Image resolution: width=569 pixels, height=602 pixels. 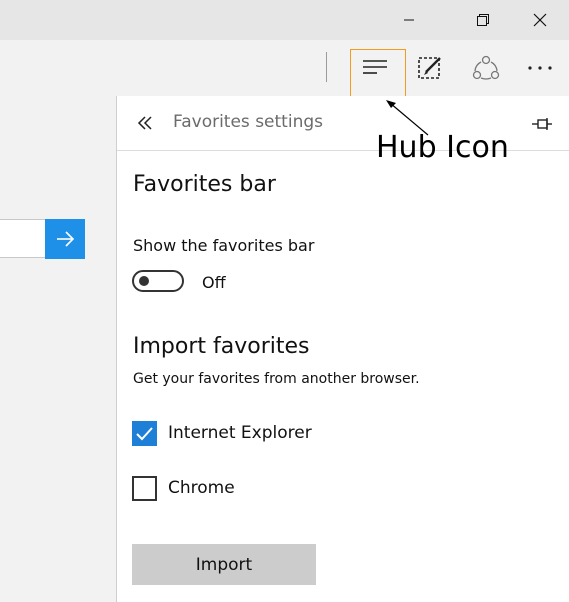 I want to click on toggle-knob, so click(x=144, y=281).